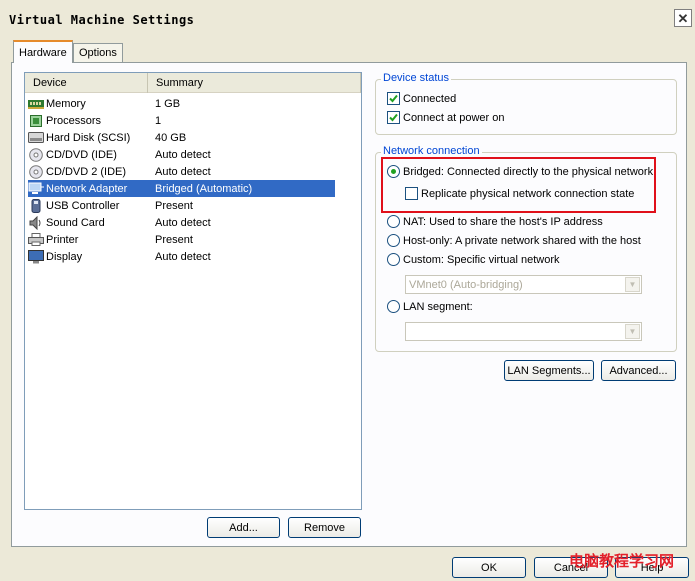  Describe the element at coordinates (523, 331) in the screenshot. I see `lan-segment-select: ▼` at that location.